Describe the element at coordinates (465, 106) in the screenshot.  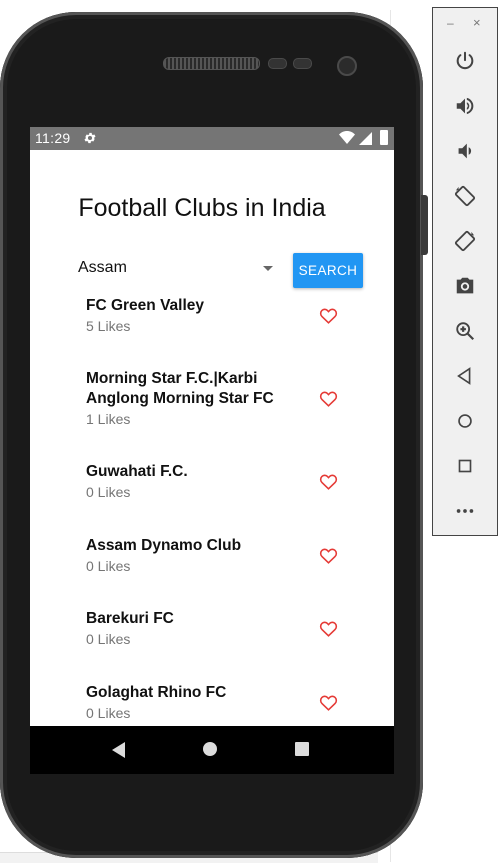
I see `volume-up-icon` at that location.